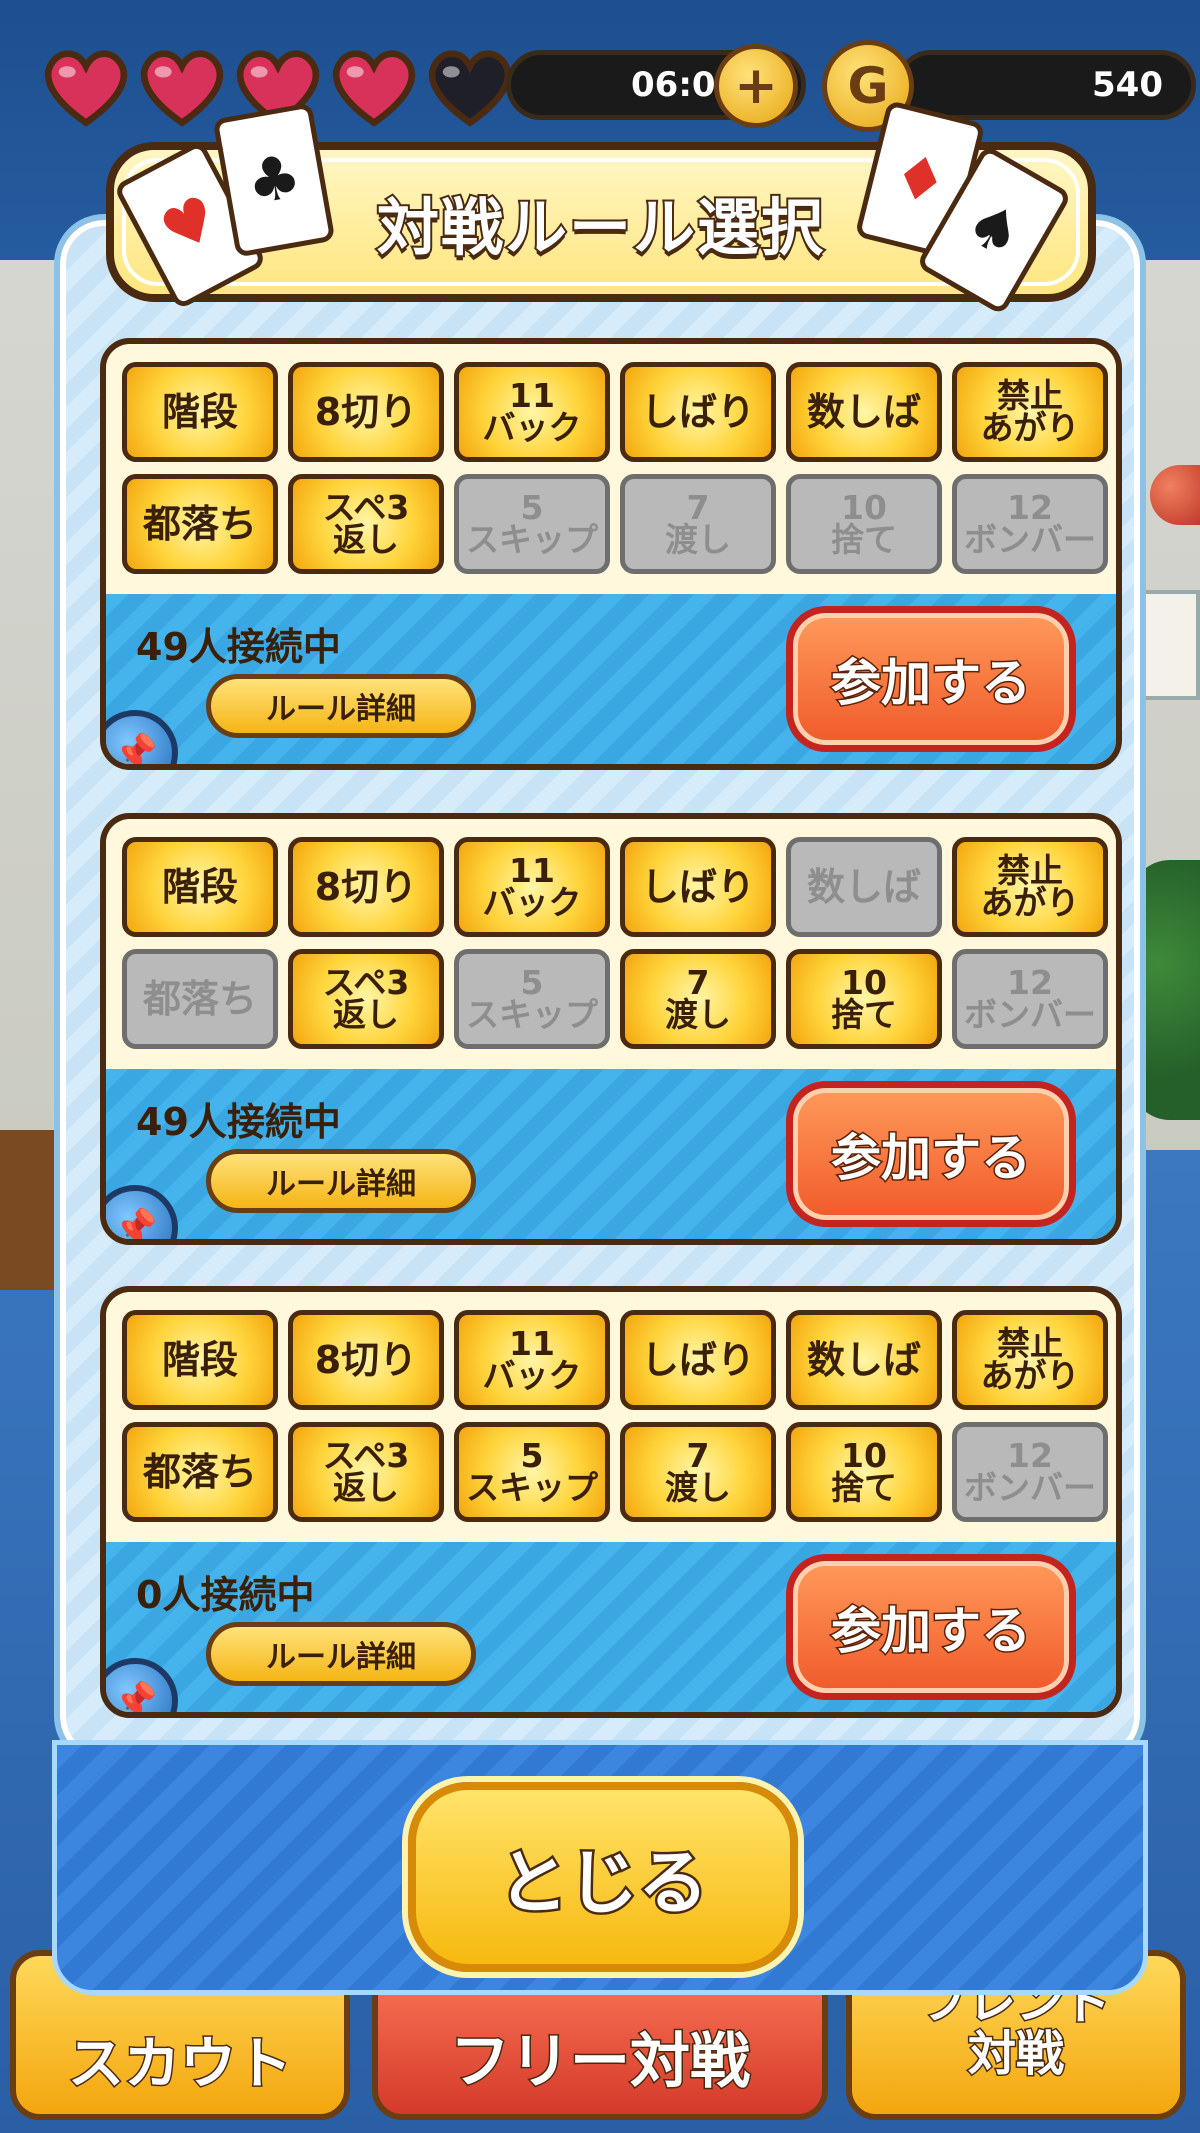  What do you see at coordinates (756, 86) in the screenshot?
I see `plus-icon: +` at bounding box center [756, 86].